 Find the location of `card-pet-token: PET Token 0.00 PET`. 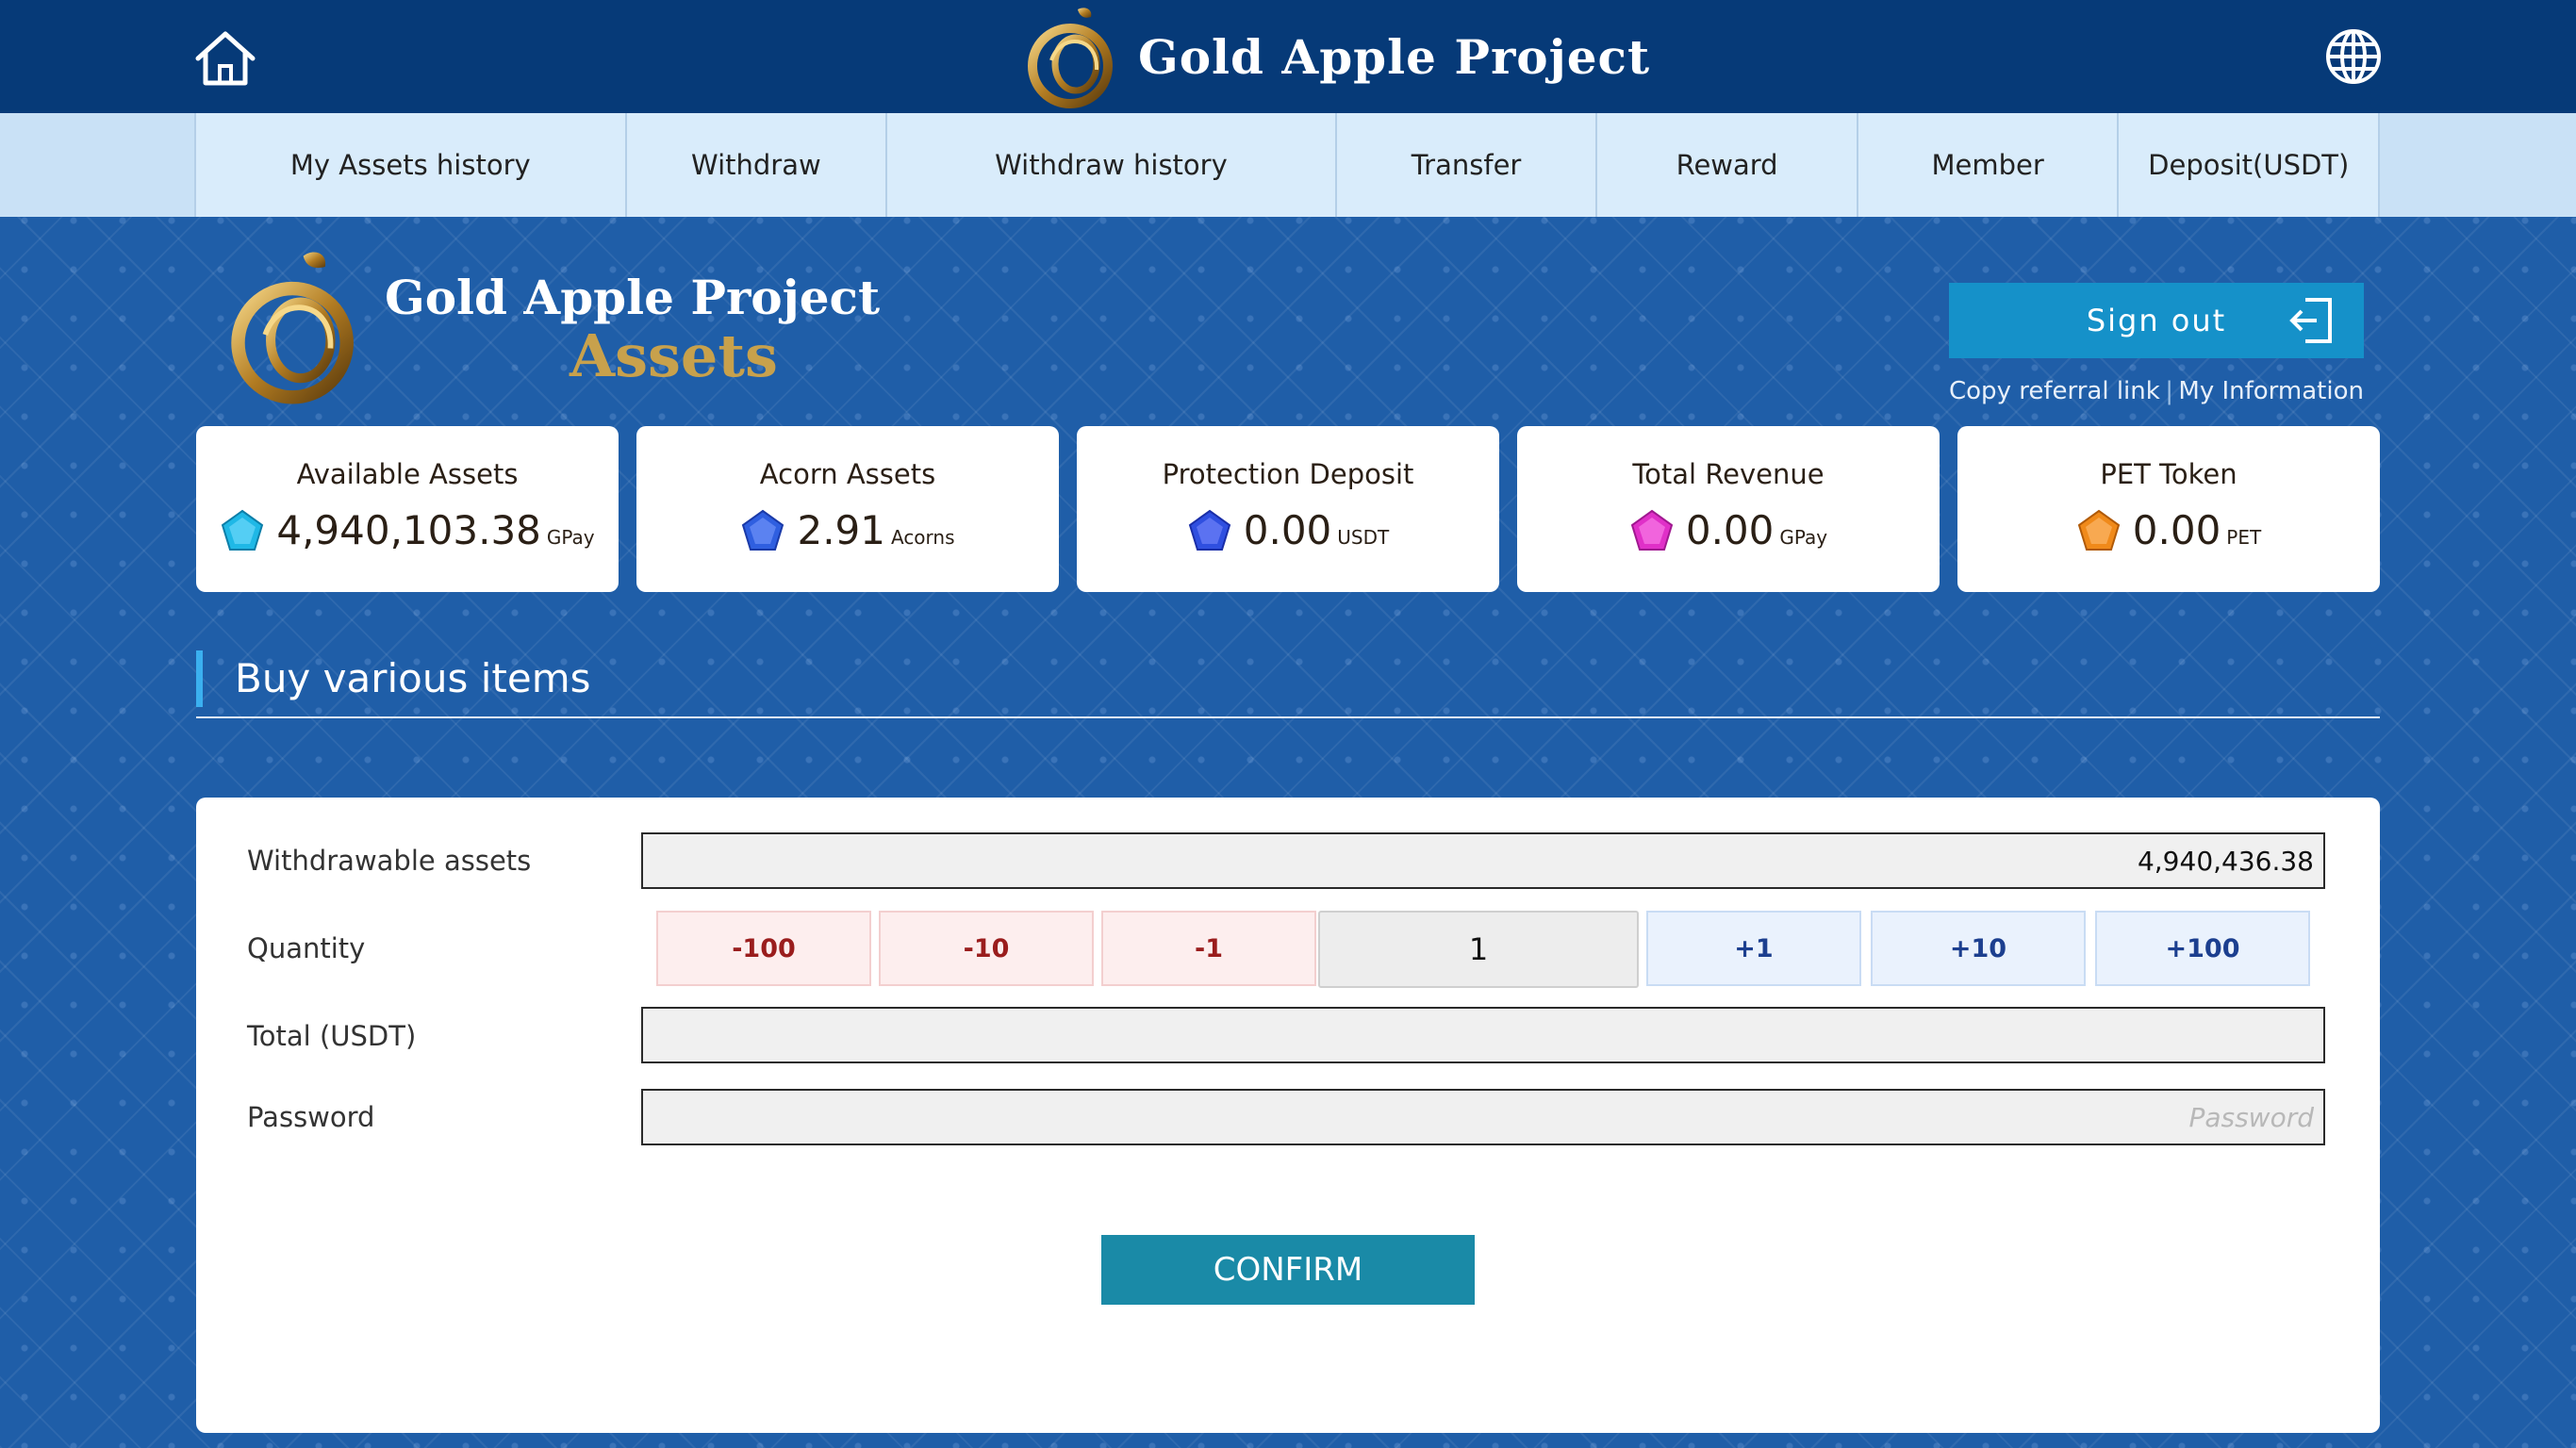

card-pet-token: PET Token 0.00 PET is located at coordinates (2168, 509).